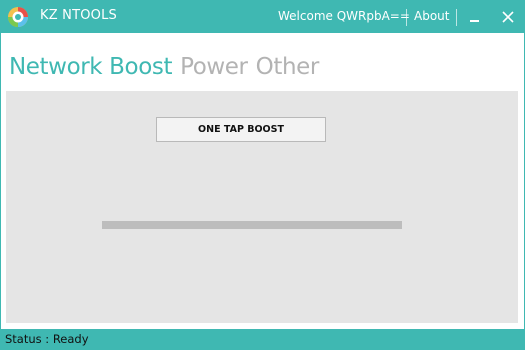 The height and width of the screenshot is (350, 525). I want to click on tab-network-boost: Network Boost, so click(90, 67).